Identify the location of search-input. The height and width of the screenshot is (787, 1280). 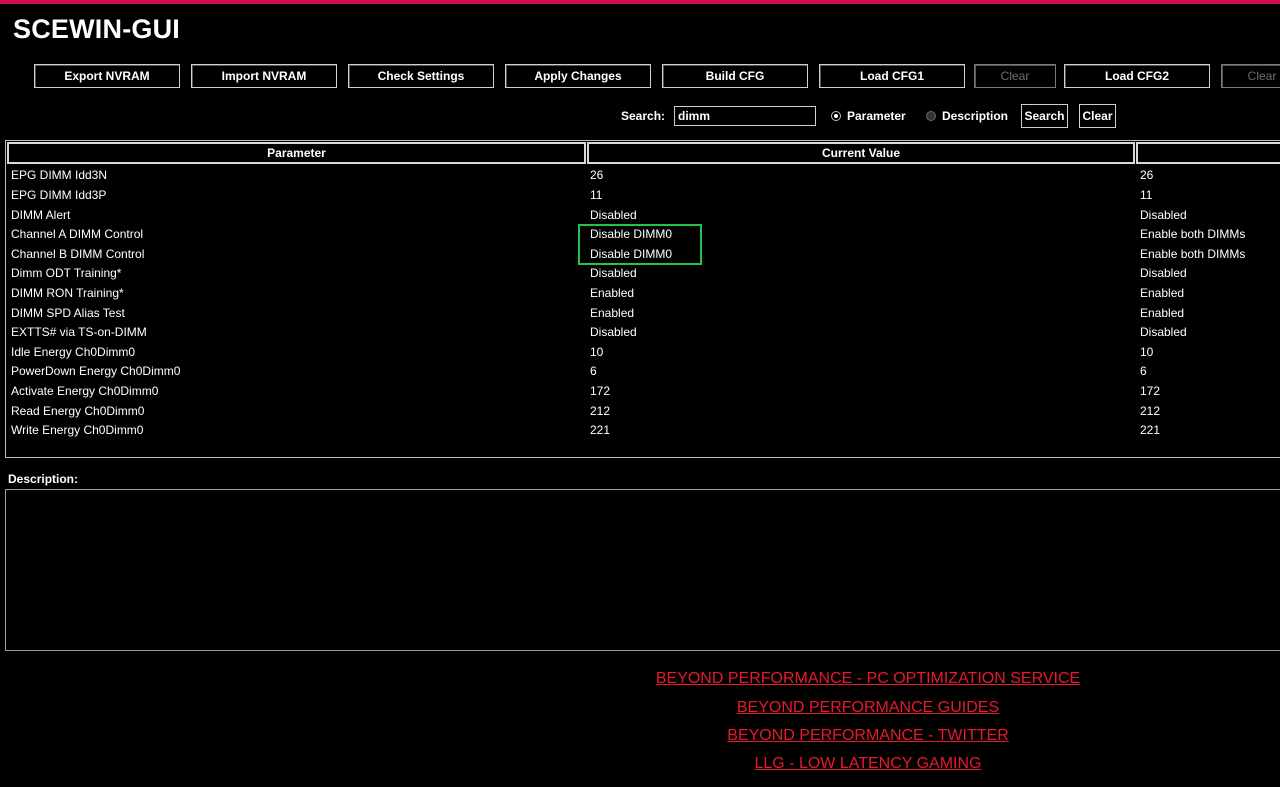
(745, 116).